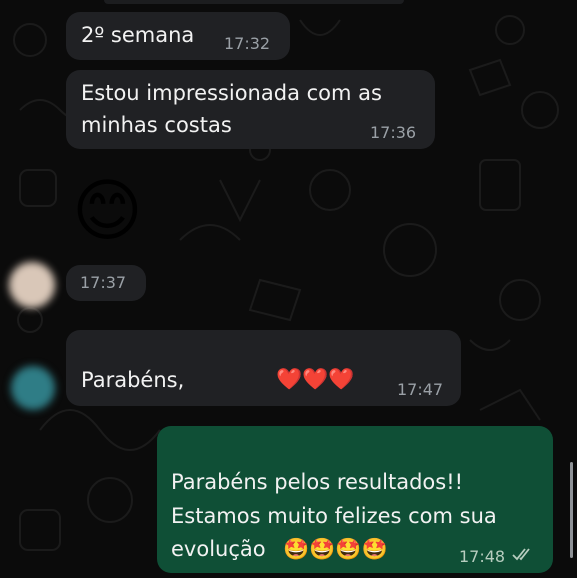 The image size is (577, 578). Describe the element at coordinates (133, 380) in the screenshot. I see `message-text: Parabéns,` at that location.